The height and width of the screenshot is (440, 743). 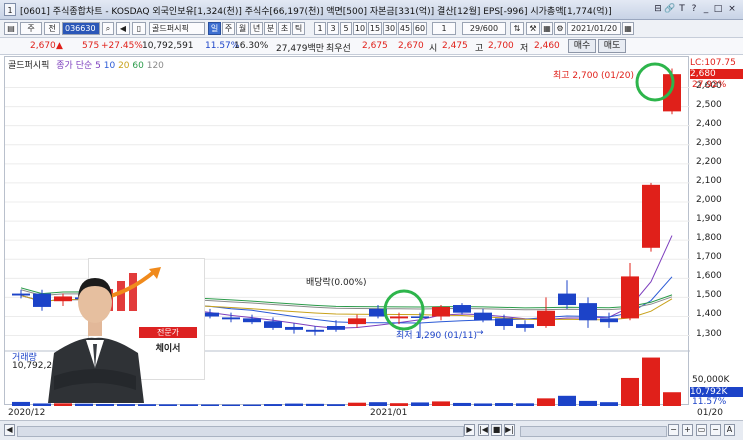 I want to click on stop-icon: ■, so click(x=496, y=430).